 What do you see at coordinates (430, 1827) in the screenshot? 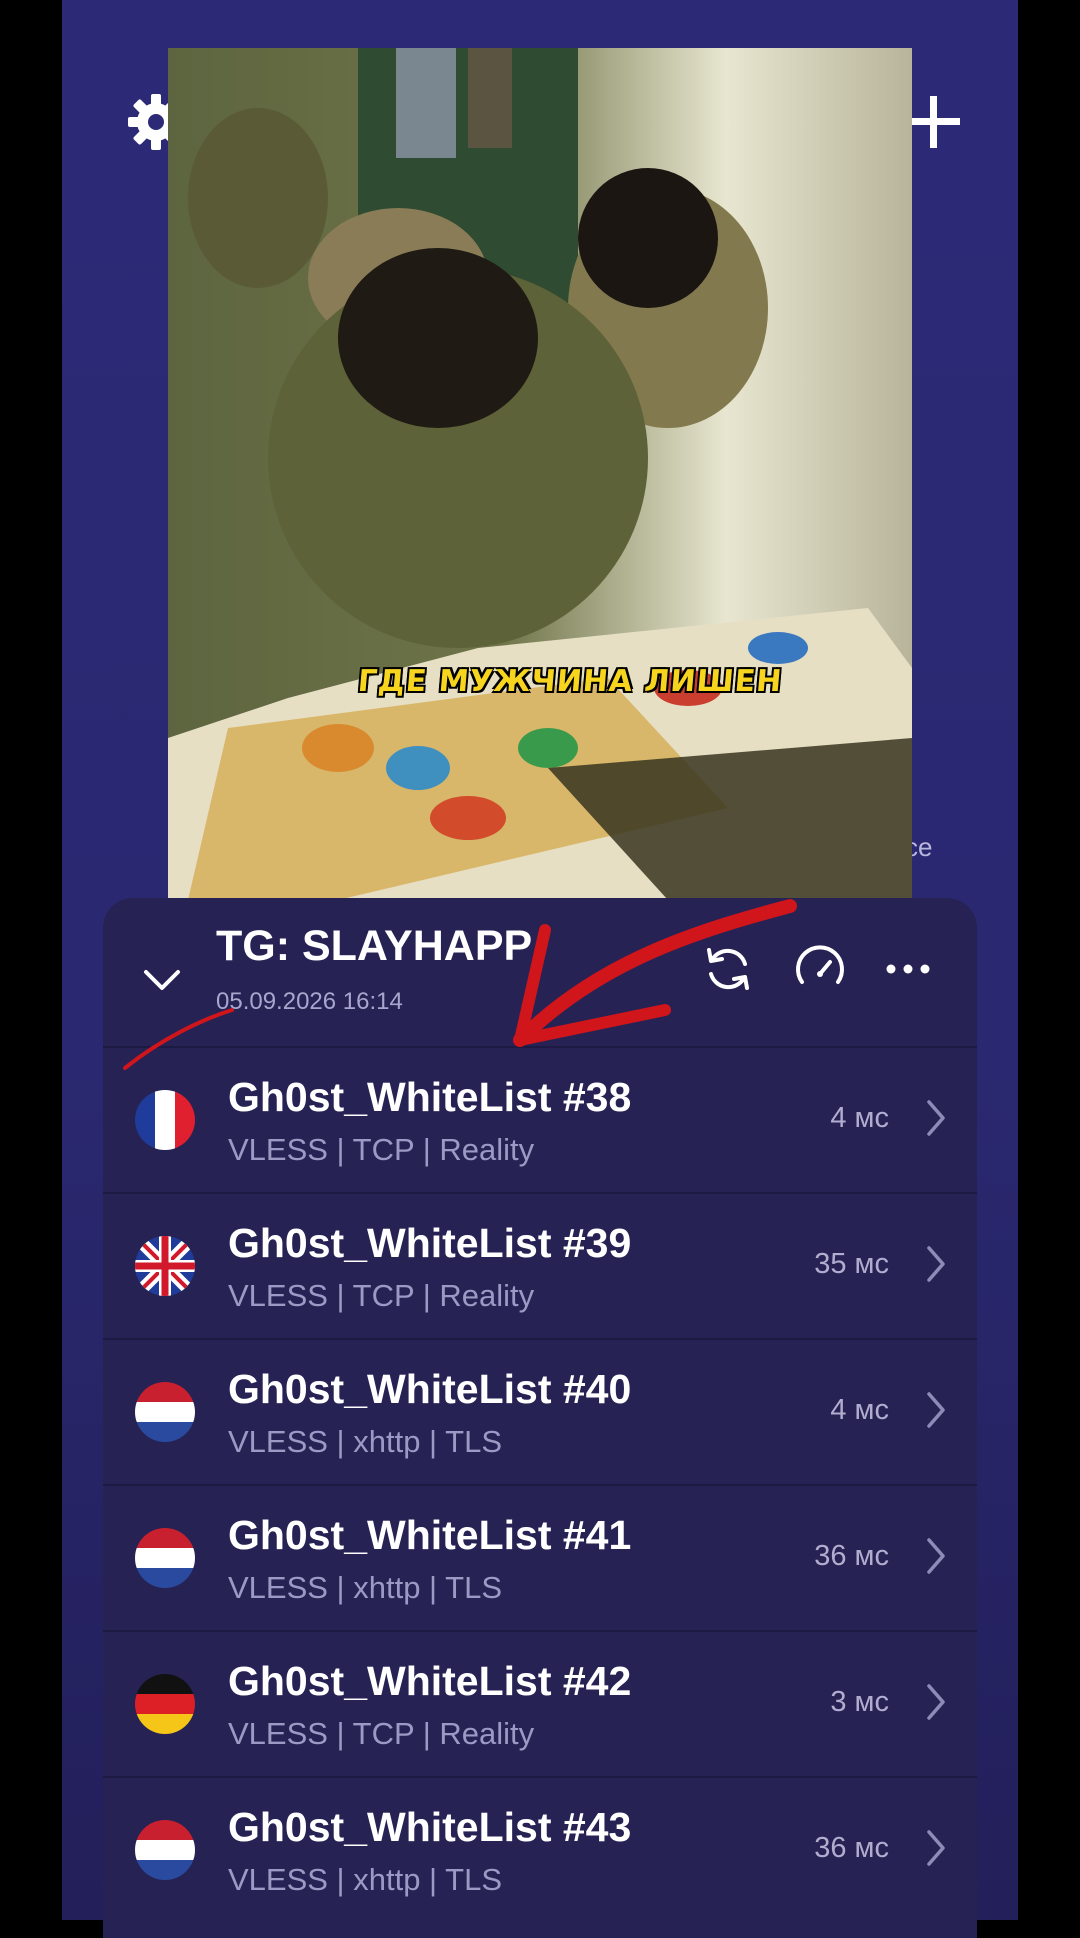
I see `server-name: Gh0st_WhiteList #43` at bounding box center [430, 1827].